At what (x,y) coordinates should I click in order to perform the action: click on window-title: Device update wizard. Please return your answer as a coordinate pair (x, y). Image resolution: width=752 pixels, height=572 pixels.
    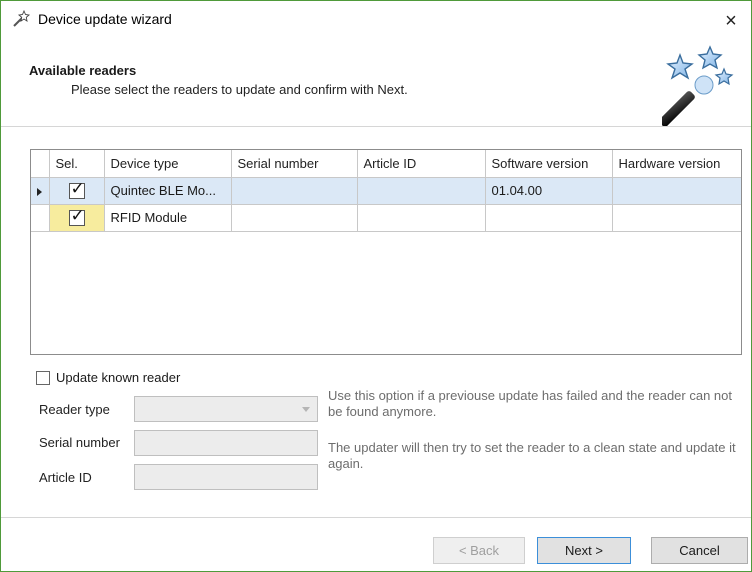
    Looking at the image, I should click on (105, 19).